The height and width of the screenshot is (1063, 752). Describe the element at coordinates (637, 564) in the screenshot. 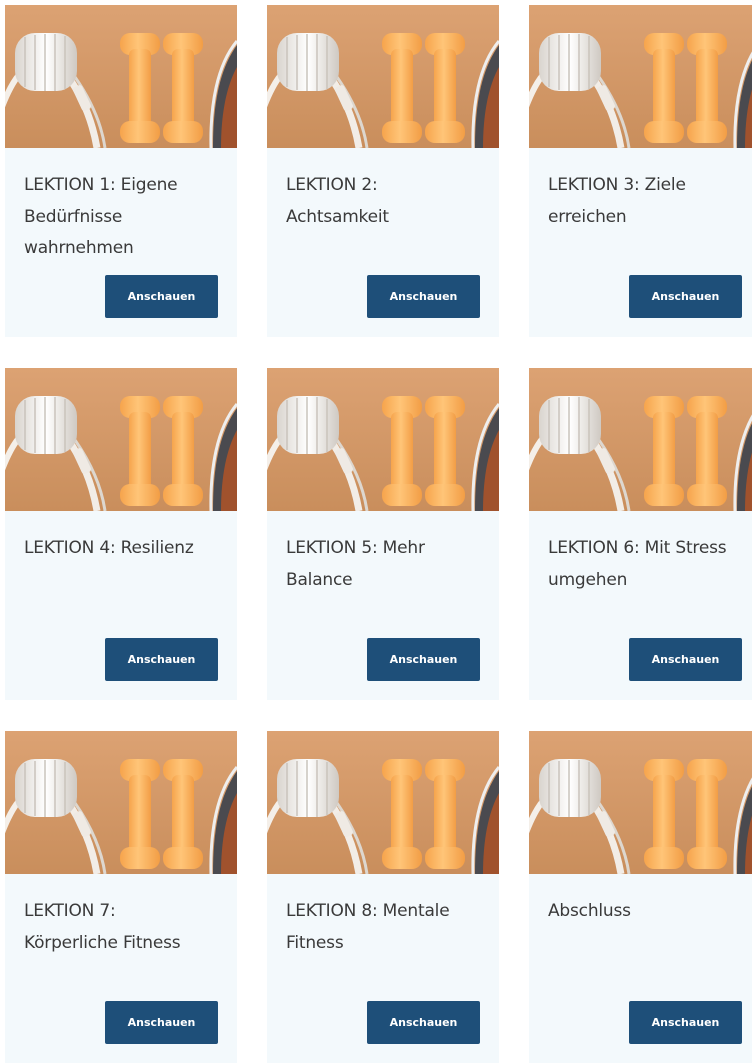

I see `lesson-title: LEKTION 6: Mit Stress umgehen` at that location.